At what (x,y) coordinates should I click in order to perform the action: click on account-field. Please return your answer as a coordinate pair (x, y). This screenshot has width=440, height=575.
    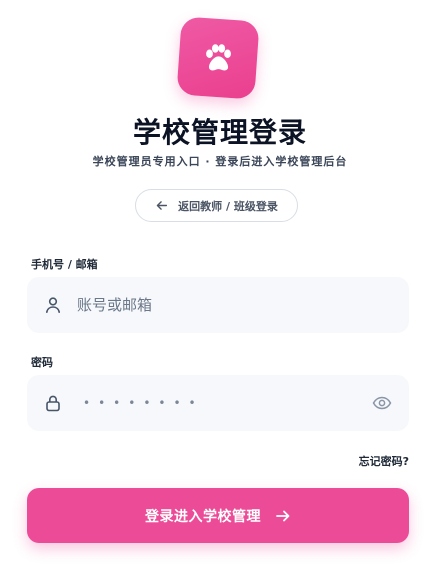
    Looking at the image, I should click on (218, 305).